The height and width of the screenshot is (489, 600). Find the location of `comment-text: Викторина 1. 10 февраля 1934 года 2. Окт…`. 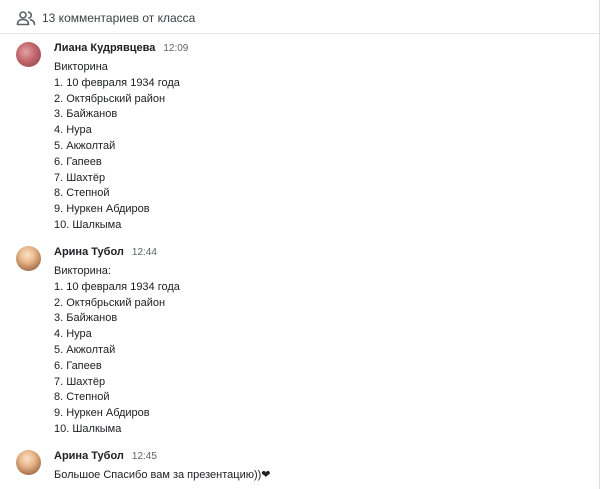

comment-text: Викторина 1. 10 февраля 1934 года 2. Окт… is located at coordinates (117, 147).